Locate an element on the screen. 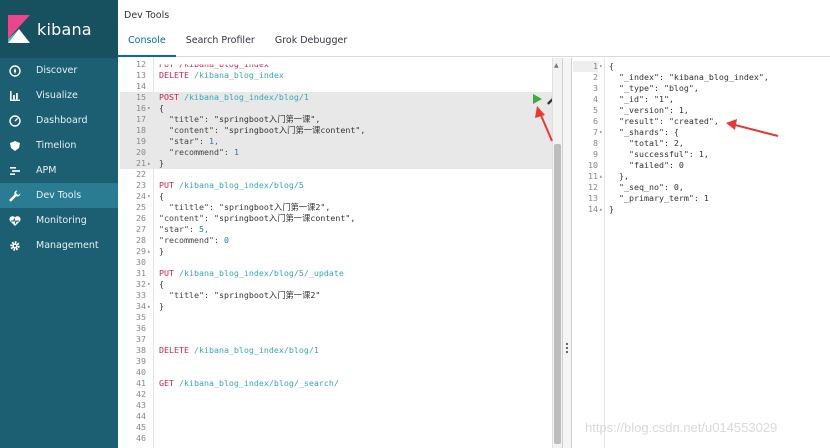 Image resolution: width=830 pixels, height=448 pixels. heartbeat-icon is located at coordinates (18, 221).